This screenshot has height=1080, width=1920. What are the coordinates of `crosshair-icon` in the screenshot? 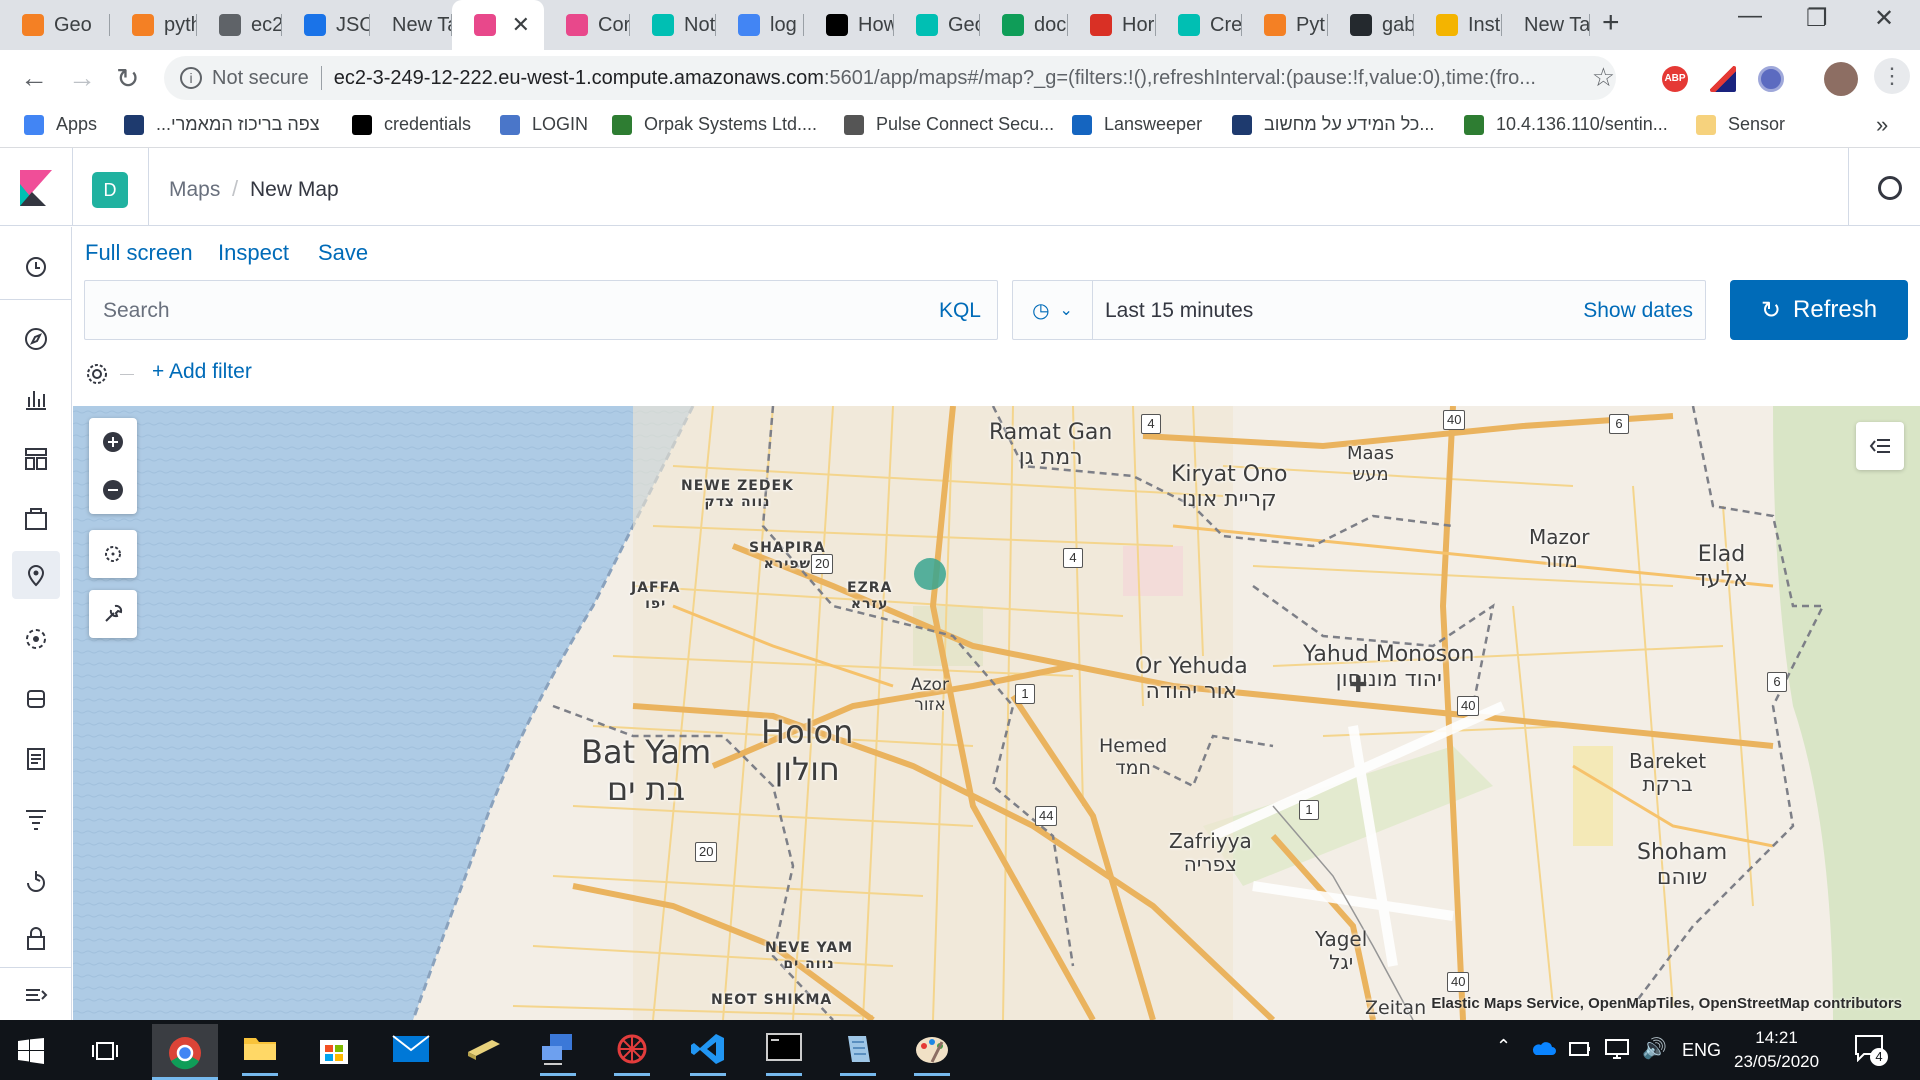 It's located at (113, 554).